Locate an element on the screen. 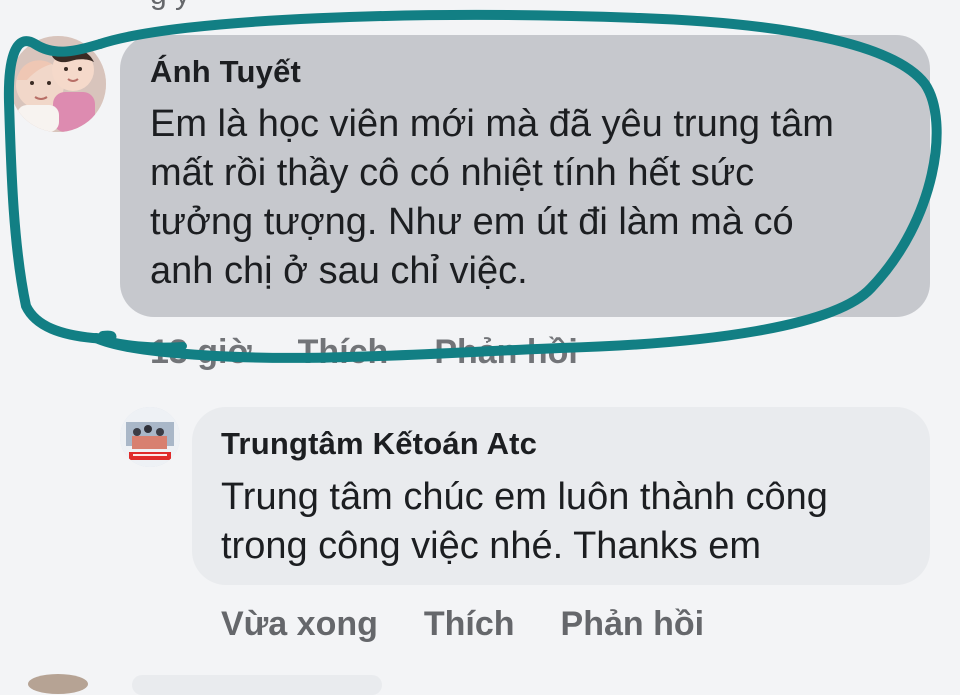 This screenshot has width=960, height=695. reply-like-button: Thích is located at coordinates (469, 624).